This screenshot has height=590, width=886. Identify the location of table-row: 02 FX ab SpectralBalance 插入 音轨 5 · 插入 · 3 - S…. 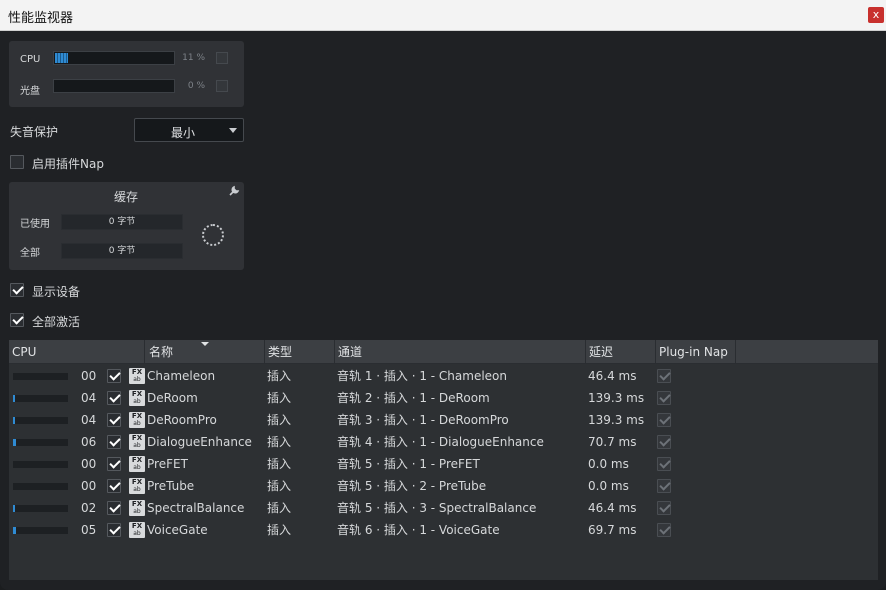
(443, 508).